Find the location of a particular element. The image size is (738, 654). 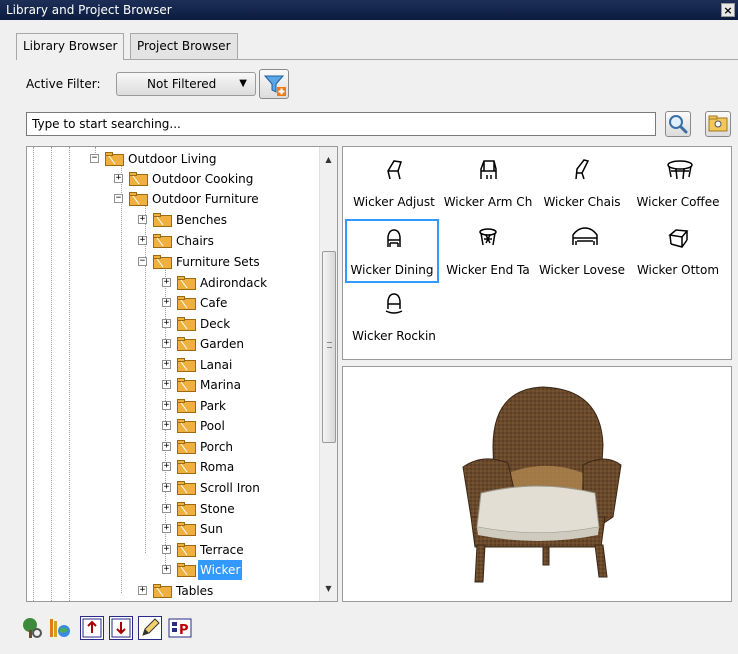

tree-scrollbar: ▲ ▼ is located at coordinates (328, 374).